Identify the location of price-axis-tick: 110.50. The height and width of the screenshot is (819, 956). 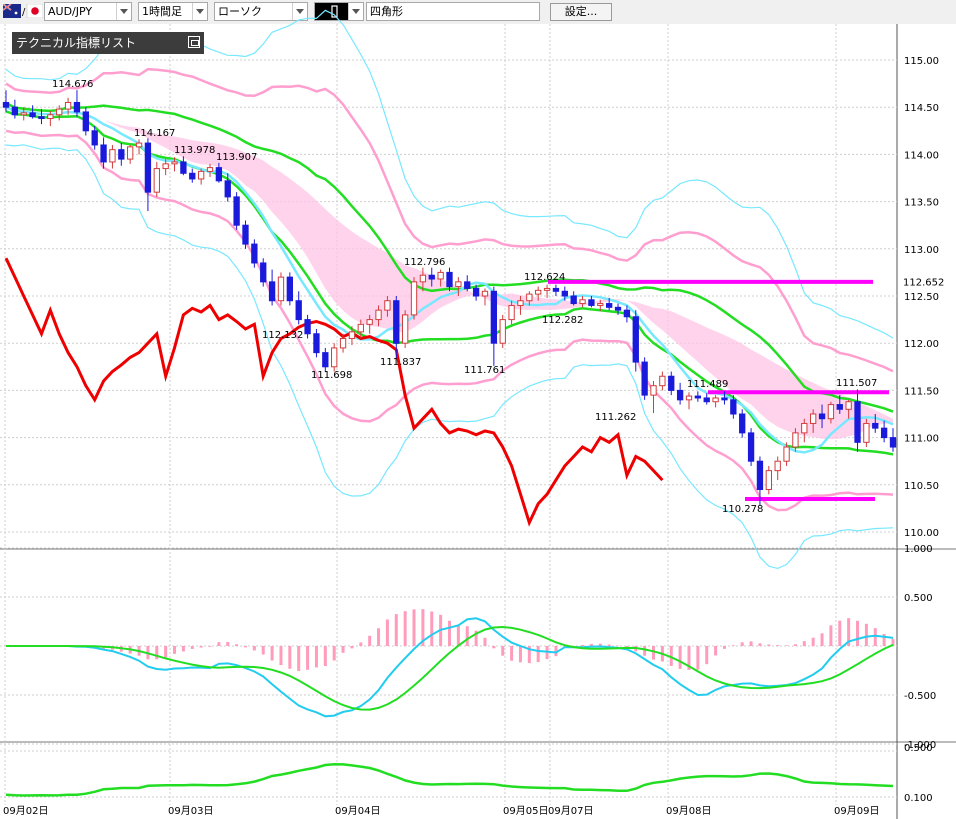
(921, 486).